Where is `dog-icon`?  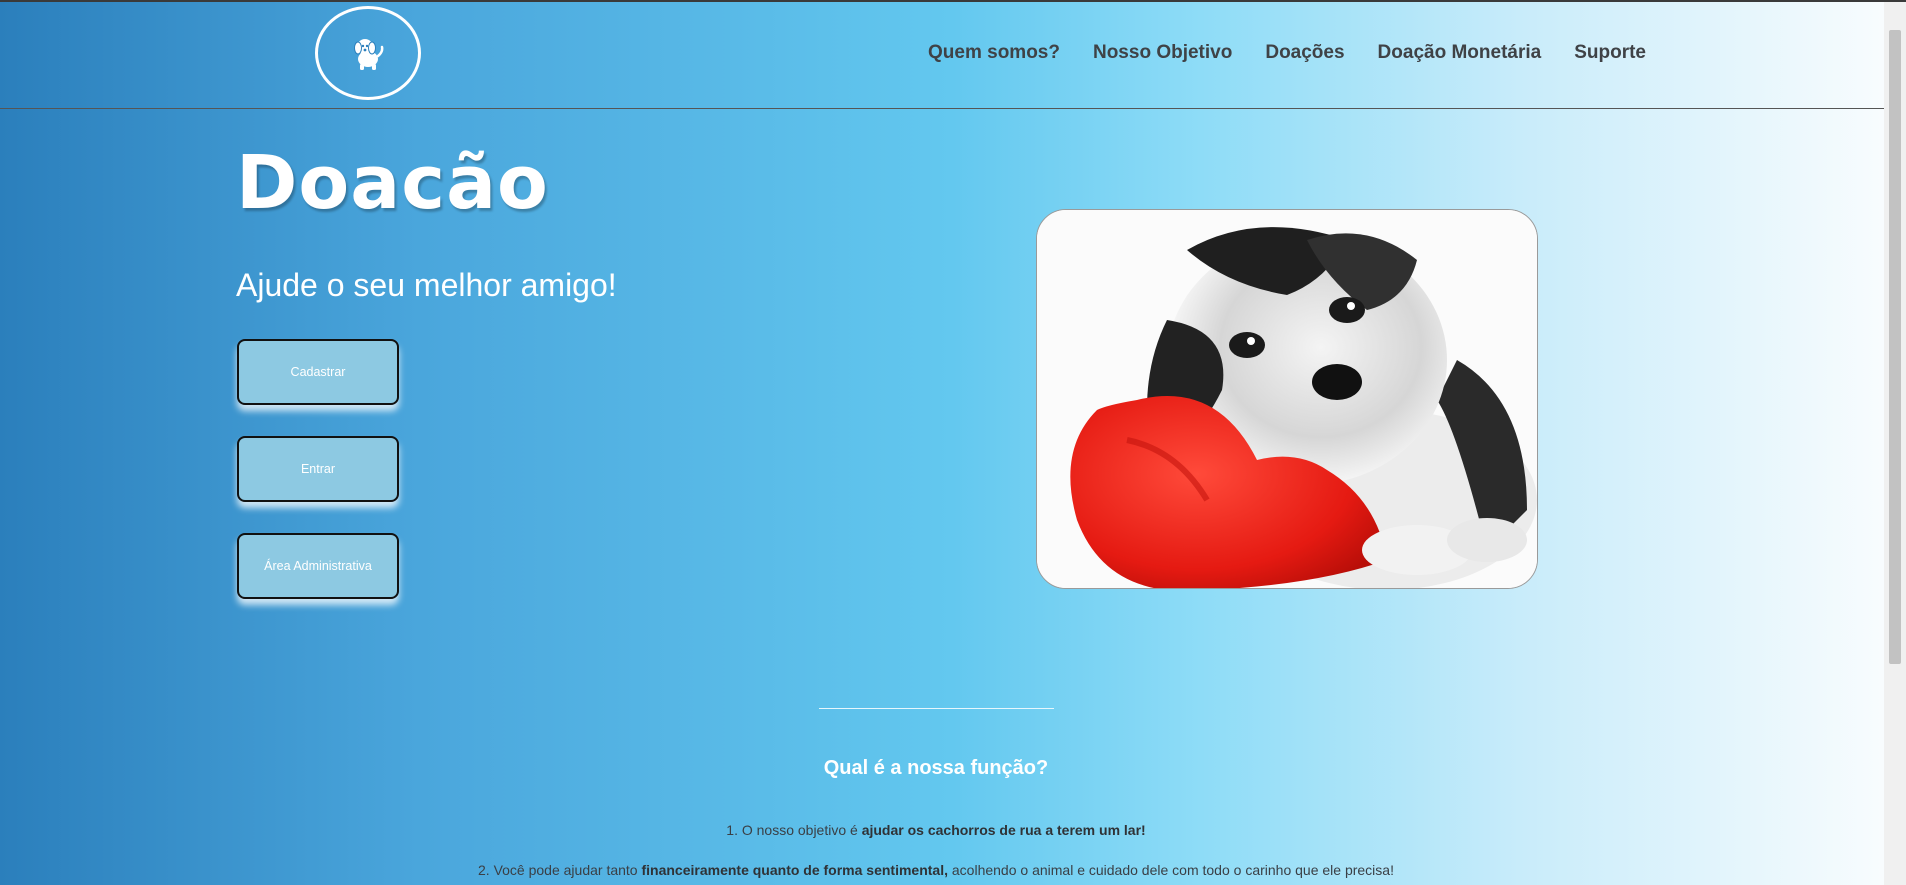 dog-icon is located at coordinates (369, 54).